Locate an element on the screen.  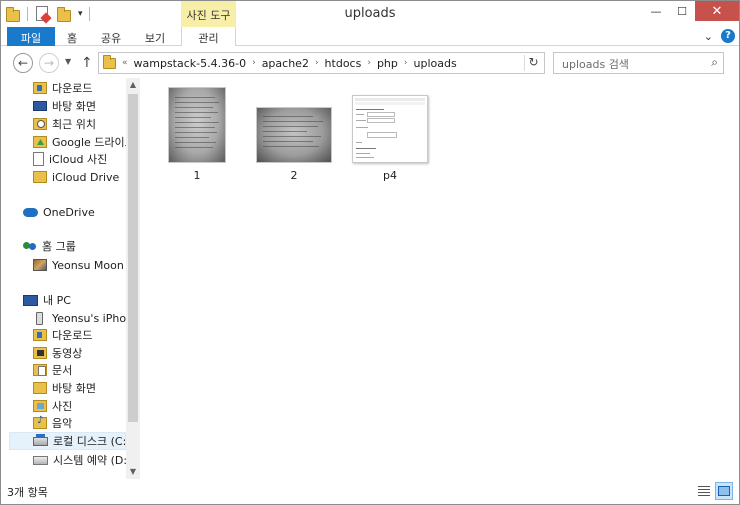
nav-item-google-drive: Google 드라이브 is located at coordinates (79, 142).